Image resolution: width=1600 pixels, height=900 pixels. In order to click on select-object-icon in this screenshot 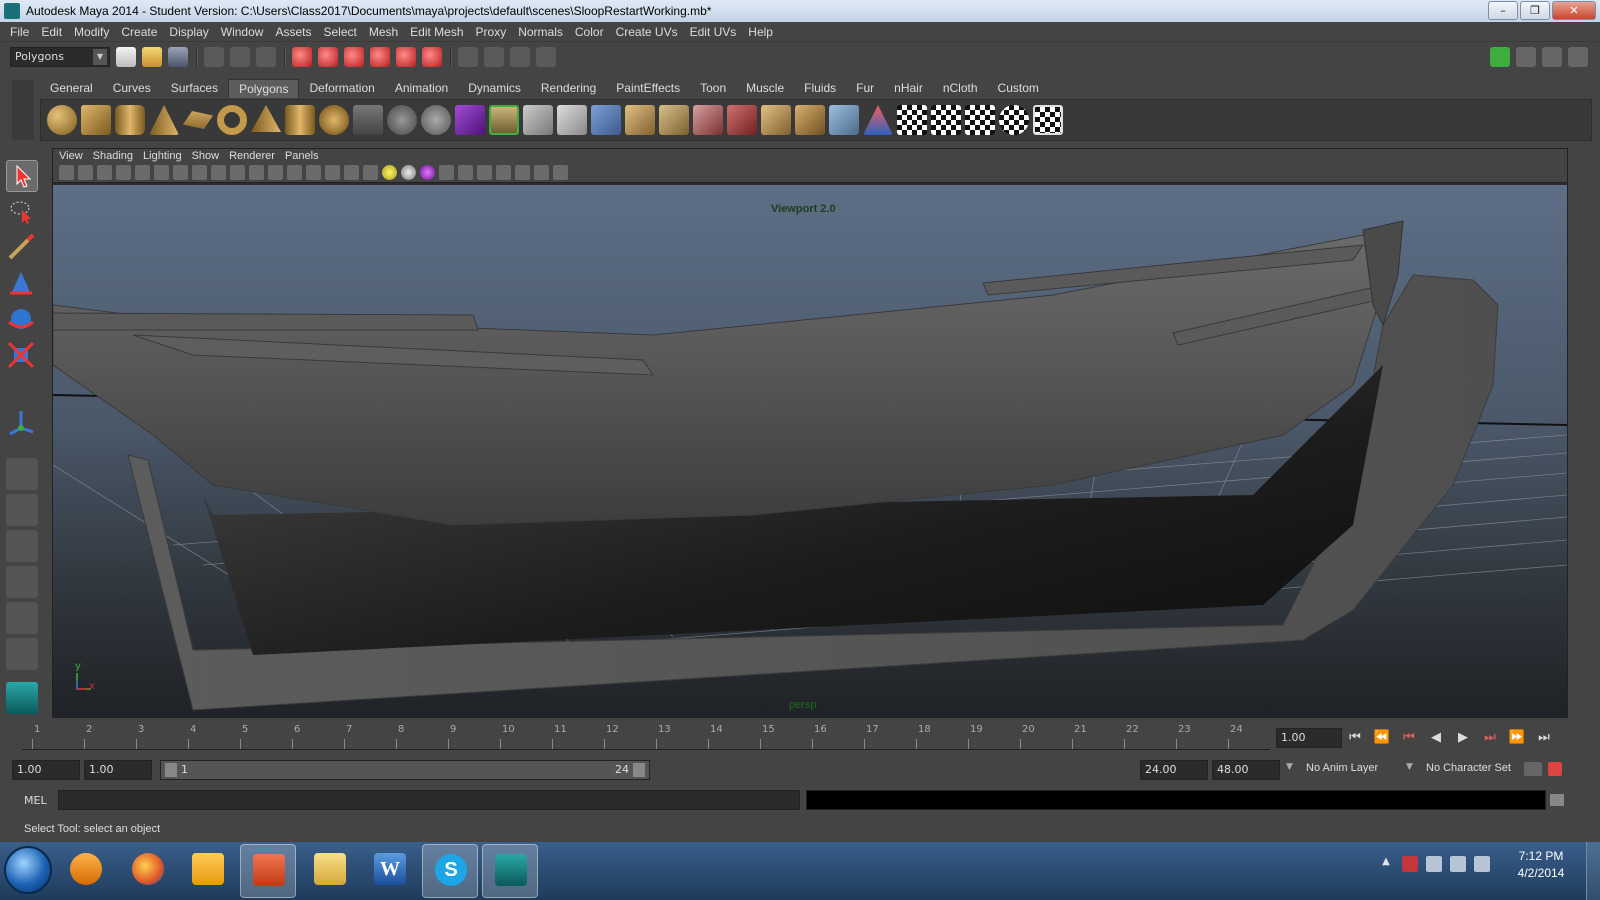, I will do `click(240, 57)`.